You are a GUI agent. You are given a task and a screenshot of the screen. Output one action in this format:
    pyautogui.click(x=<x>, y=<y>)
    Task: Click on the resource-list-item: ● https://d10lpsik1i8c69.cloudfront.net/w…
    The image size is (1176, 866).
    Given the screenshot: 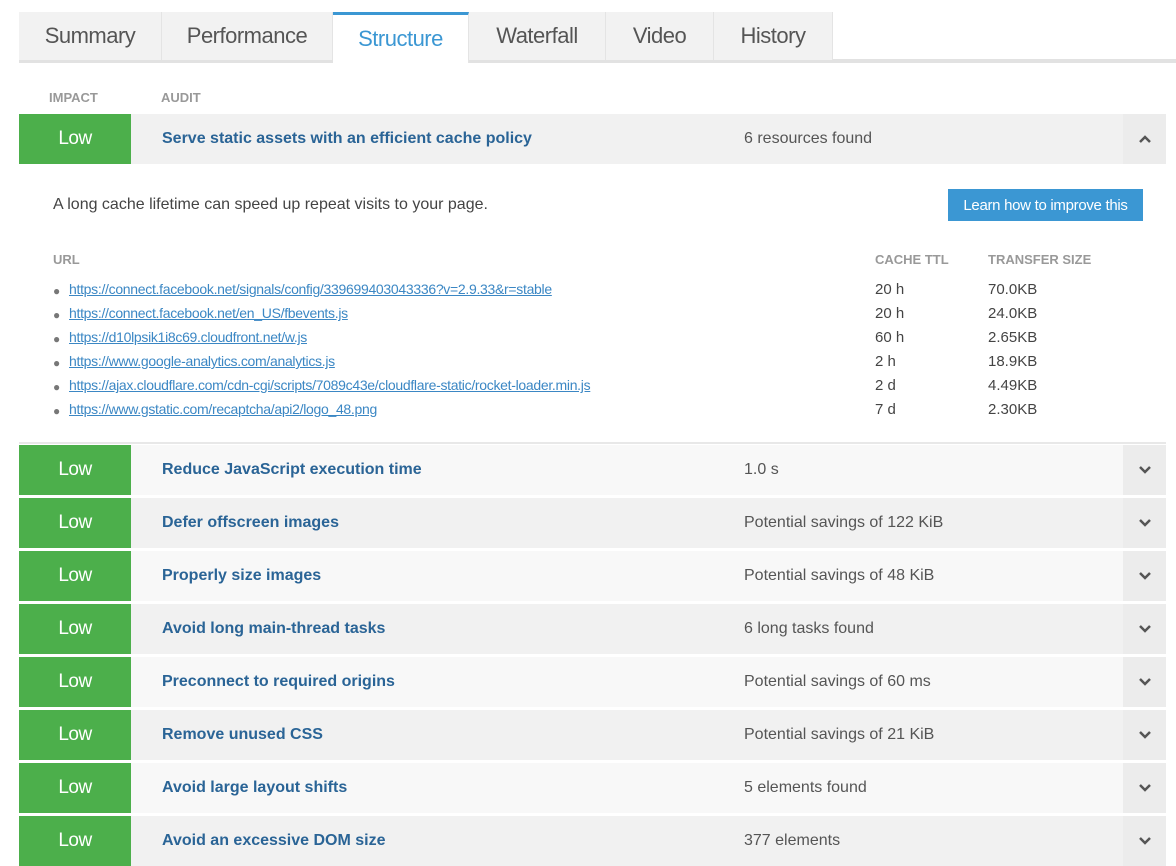 What is the action you would take?
    pyautogui.click(x=598, y=341)
    